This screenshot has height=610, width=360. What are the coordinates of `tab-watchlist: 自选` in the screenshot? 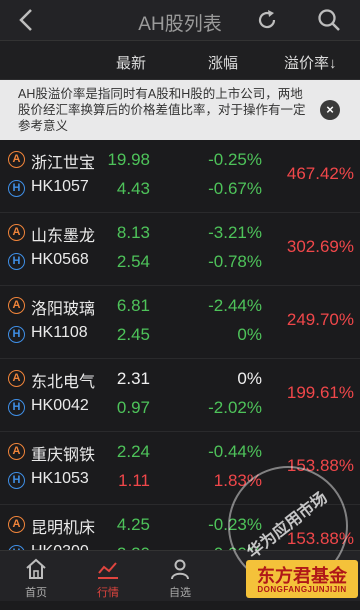 It's located at (180, 576).